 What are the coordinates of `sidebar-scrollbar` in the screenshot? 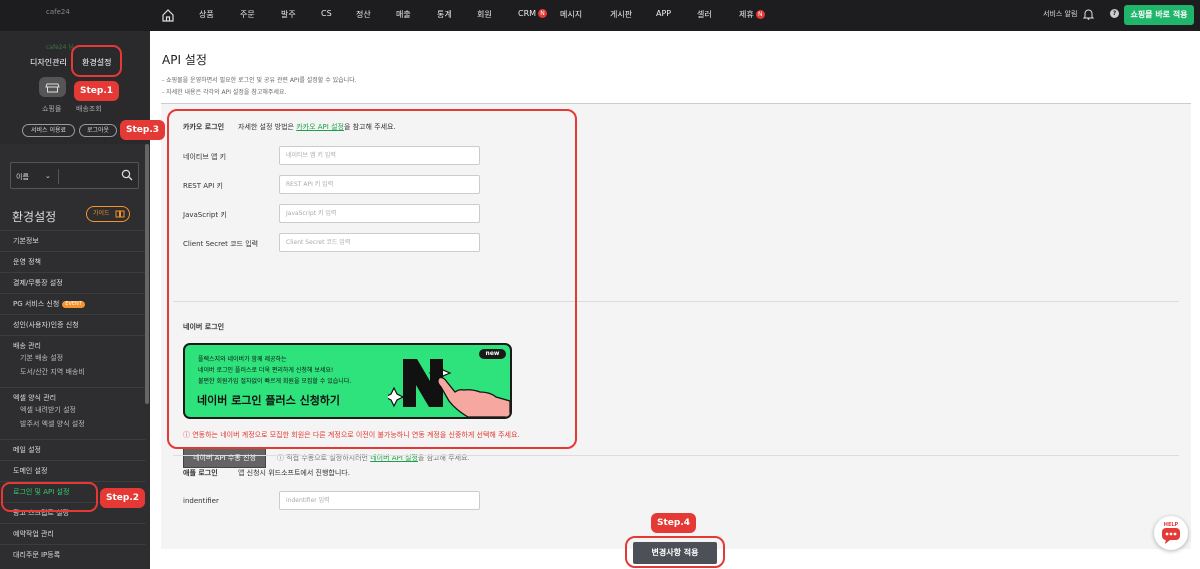 It's located at (147, 274).